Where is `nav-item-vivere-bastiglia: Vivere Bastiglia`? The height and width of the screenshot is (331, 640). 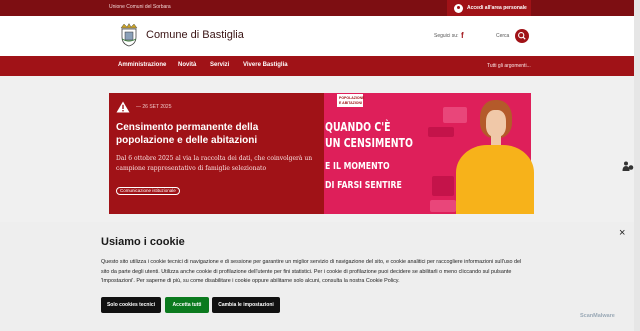
nav-item-vivere-bastiglia: Vivere Bastiglia is located at coordinates (265, 65).